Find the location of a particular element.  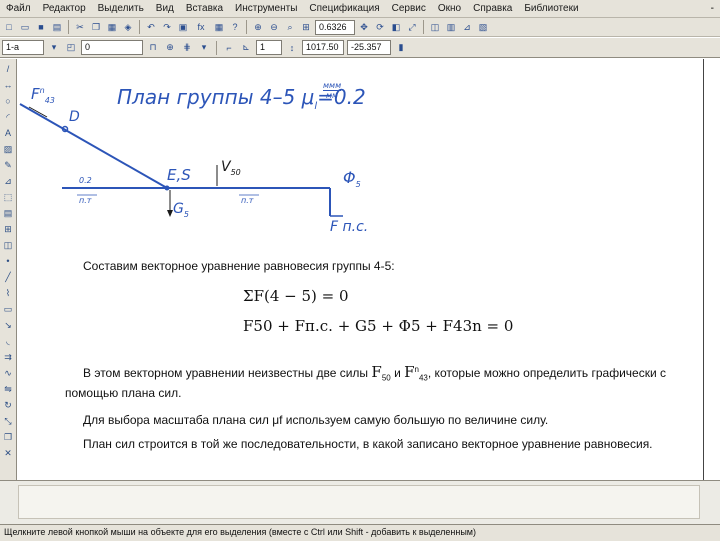

variables-icon: ▧ is located at coordinates (483, 27).